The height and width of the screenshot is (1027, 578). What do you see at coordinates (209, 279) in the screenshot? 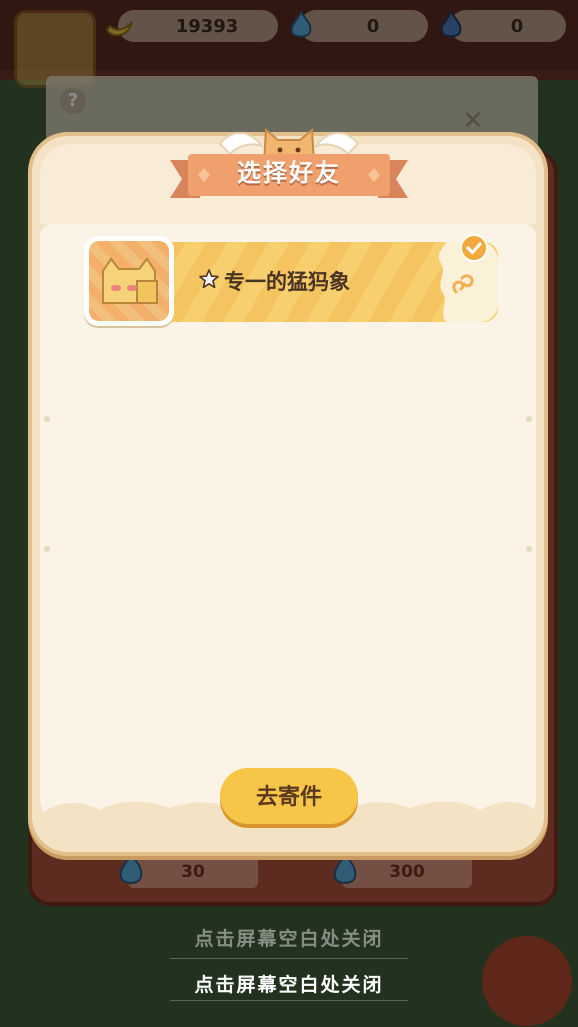
I see `star-icon` at bounding box center [209, 279].